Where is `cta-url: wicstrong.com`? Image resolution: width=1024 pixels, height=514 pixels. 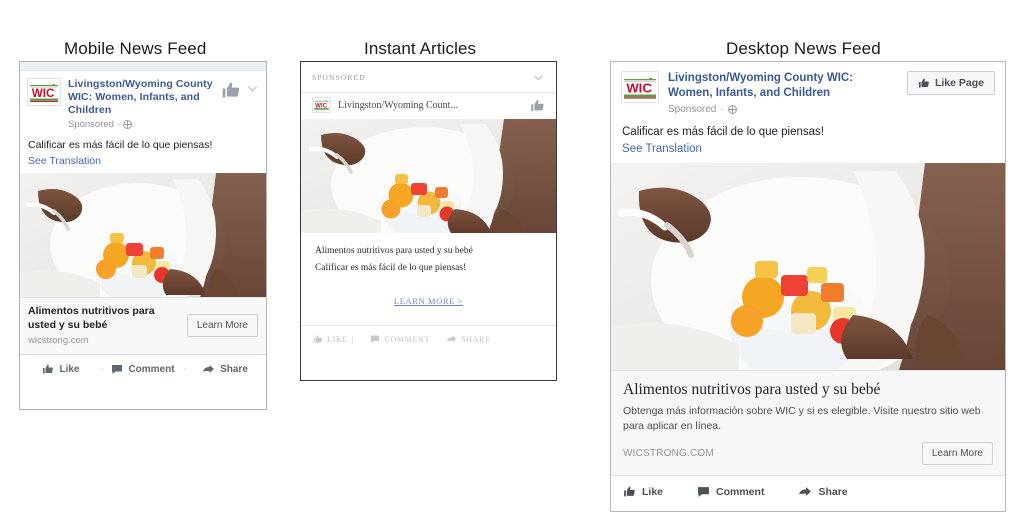
cta-url: wicstrong.com is located at coordinates (58, 340).